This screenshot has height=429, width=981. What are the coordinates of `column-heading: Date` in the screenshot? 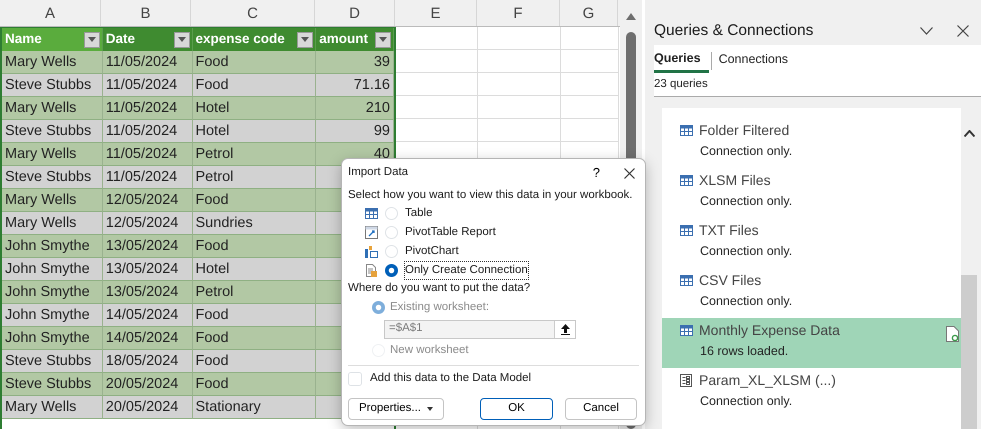 It's located at (121, 39).